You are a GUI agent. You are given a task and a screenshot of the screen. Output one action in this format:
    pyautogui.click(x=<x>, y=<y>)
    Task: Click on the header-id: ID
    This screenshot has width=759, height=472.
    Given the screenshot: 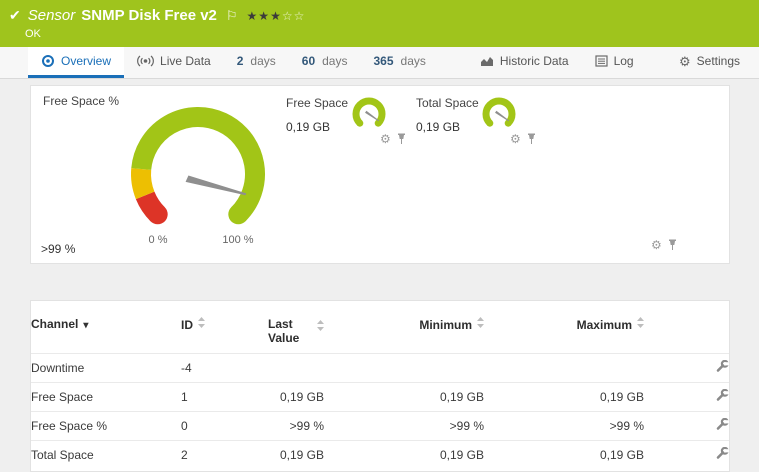 What is the action you would take?
    pyautogui.click(x=210, y=327)
    